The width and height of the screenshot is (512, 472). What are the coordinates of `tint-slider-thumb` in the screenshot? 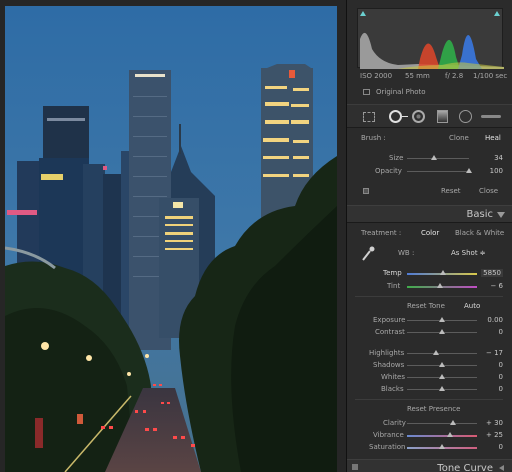 It's located at (439, 285).